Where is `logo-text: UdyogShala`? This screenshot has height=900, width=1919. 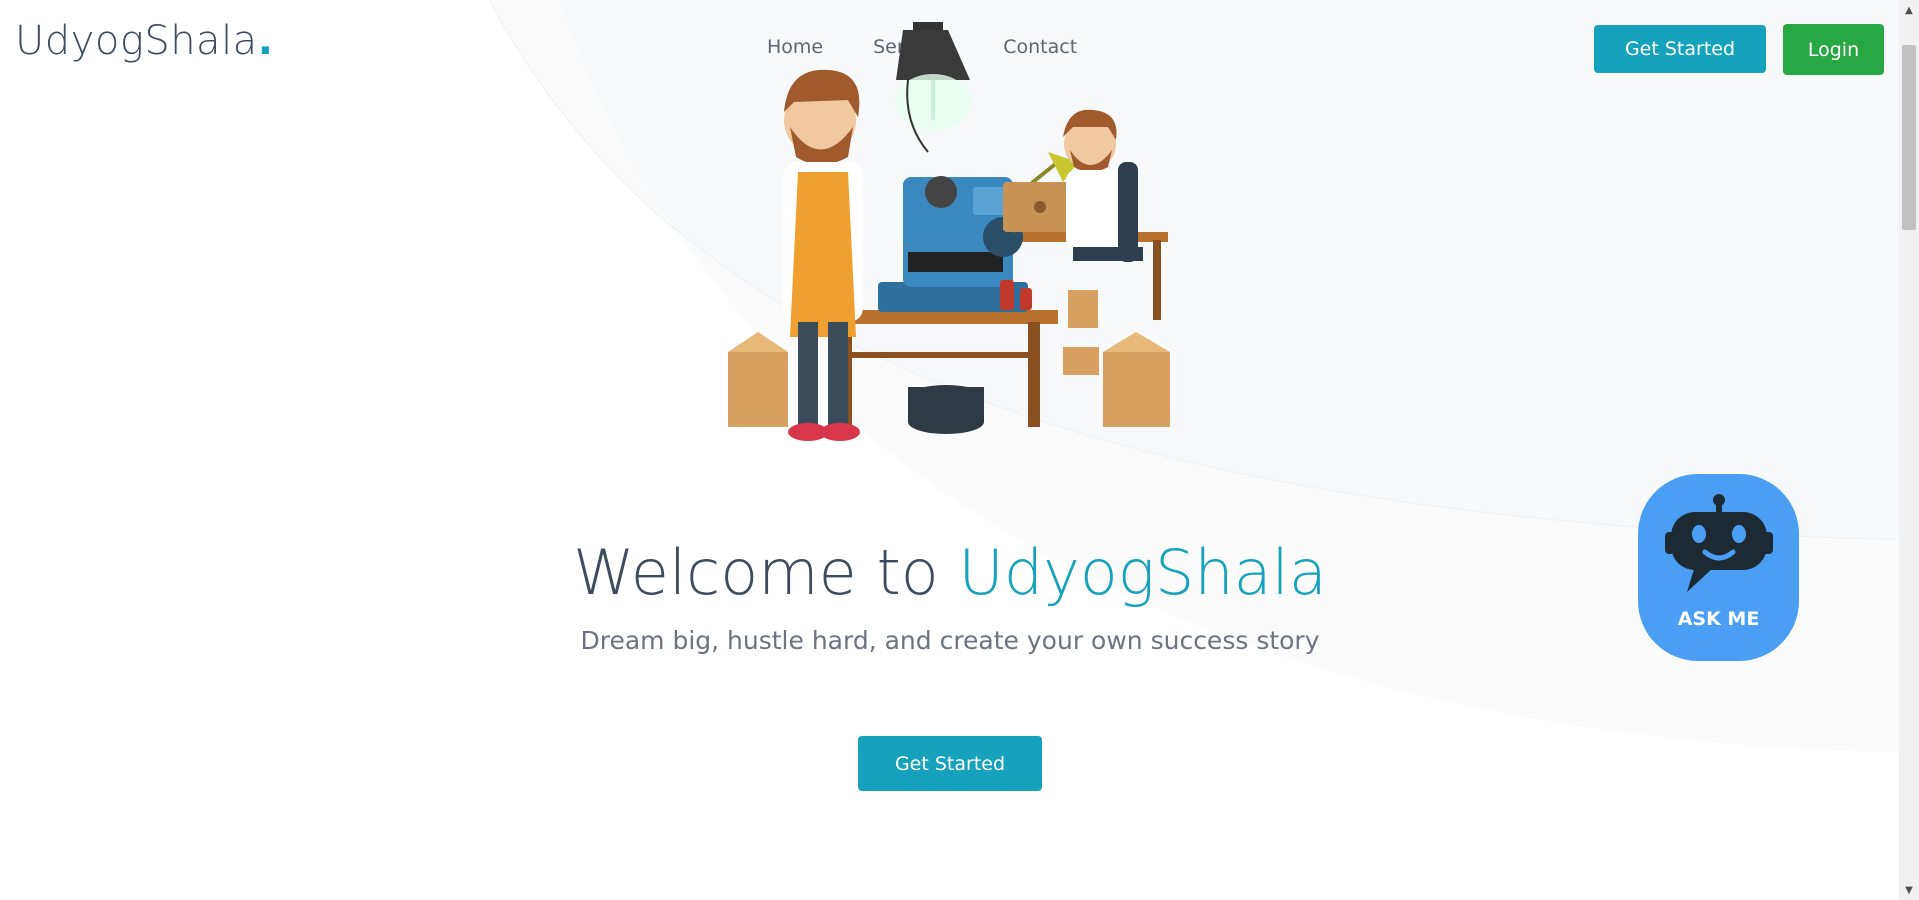
logo-text: UdyogShala is located at coordinates (136, 41).